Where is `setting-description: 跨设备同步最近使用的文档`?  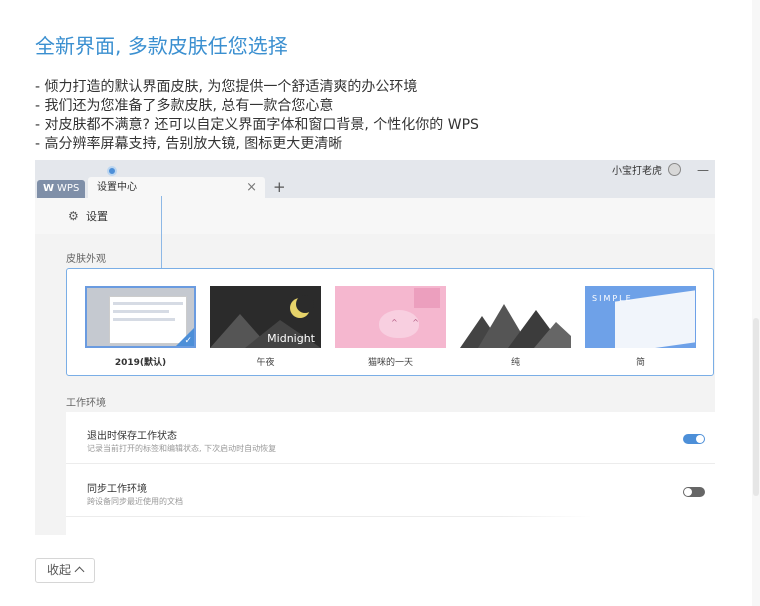 setting-description: 跨设备同步最近使用的文档 is located at coordinates (135, 501).